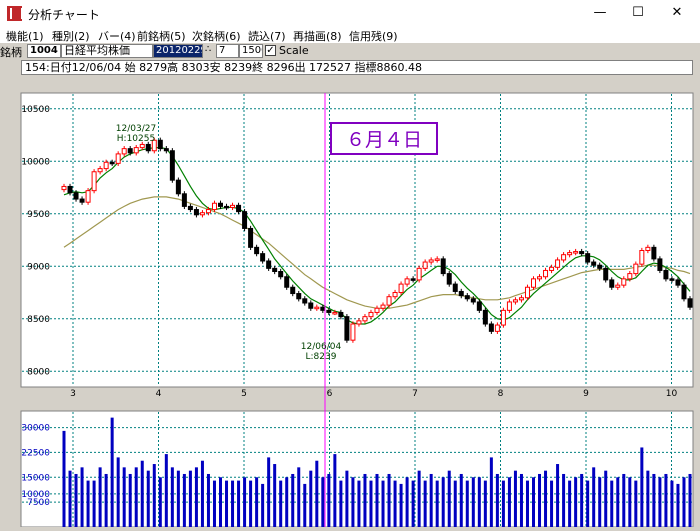  What do you see at coordinates (321, 357) in the screenshot?
I see `low-value-label: L:8239` at bounding box center [321, 357].